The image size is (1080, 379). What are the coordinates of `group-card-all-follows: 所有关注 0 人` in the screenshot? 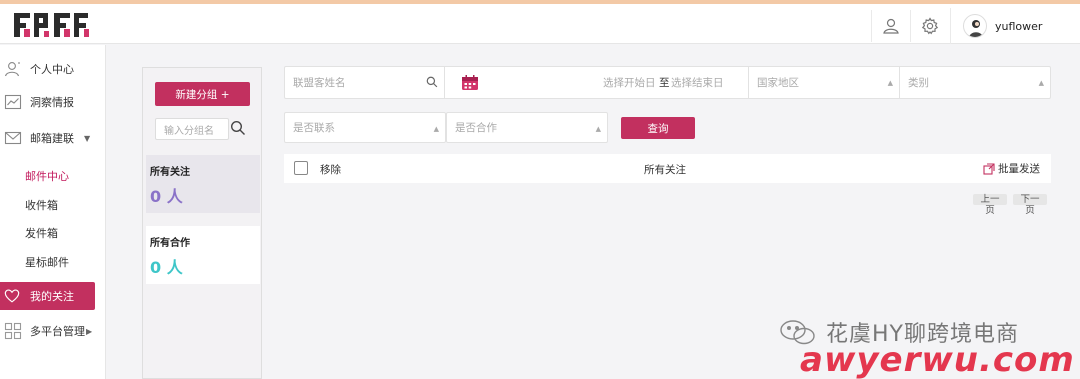 It's located at (203, 184).